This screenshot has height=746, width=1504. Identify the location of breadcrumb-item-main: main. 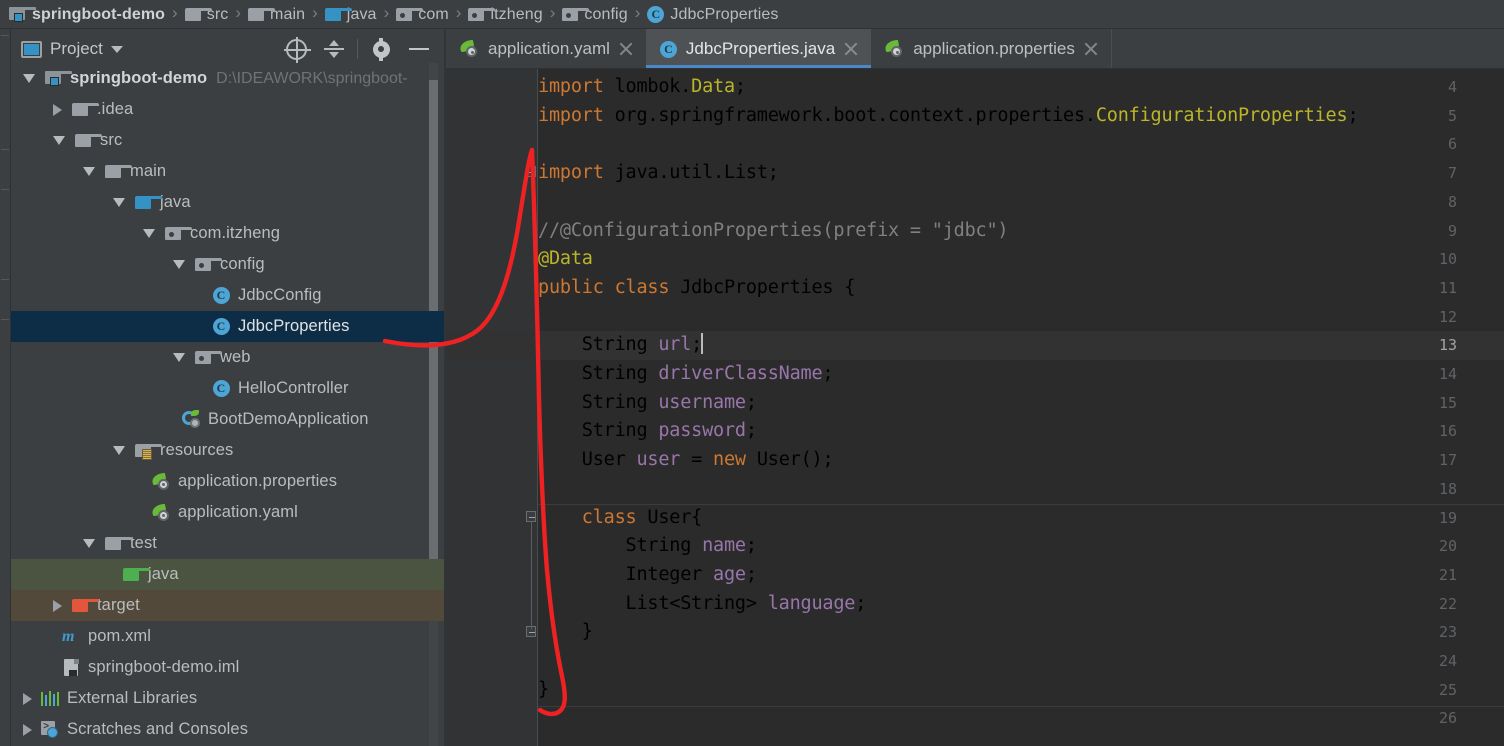
(276, 14).